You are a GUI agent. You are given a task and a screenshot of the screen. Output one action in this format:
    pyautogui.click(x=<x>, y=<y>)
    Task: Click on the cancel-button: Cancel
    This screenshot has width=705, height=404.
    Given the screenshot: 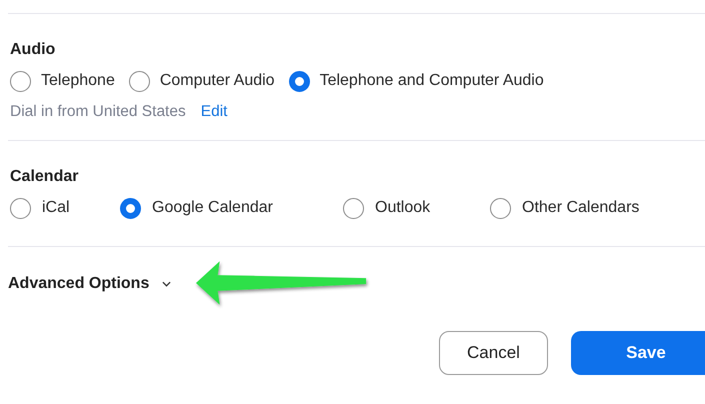 What is the action you would take?
    pyautogui.click(x=493, y=353)
    